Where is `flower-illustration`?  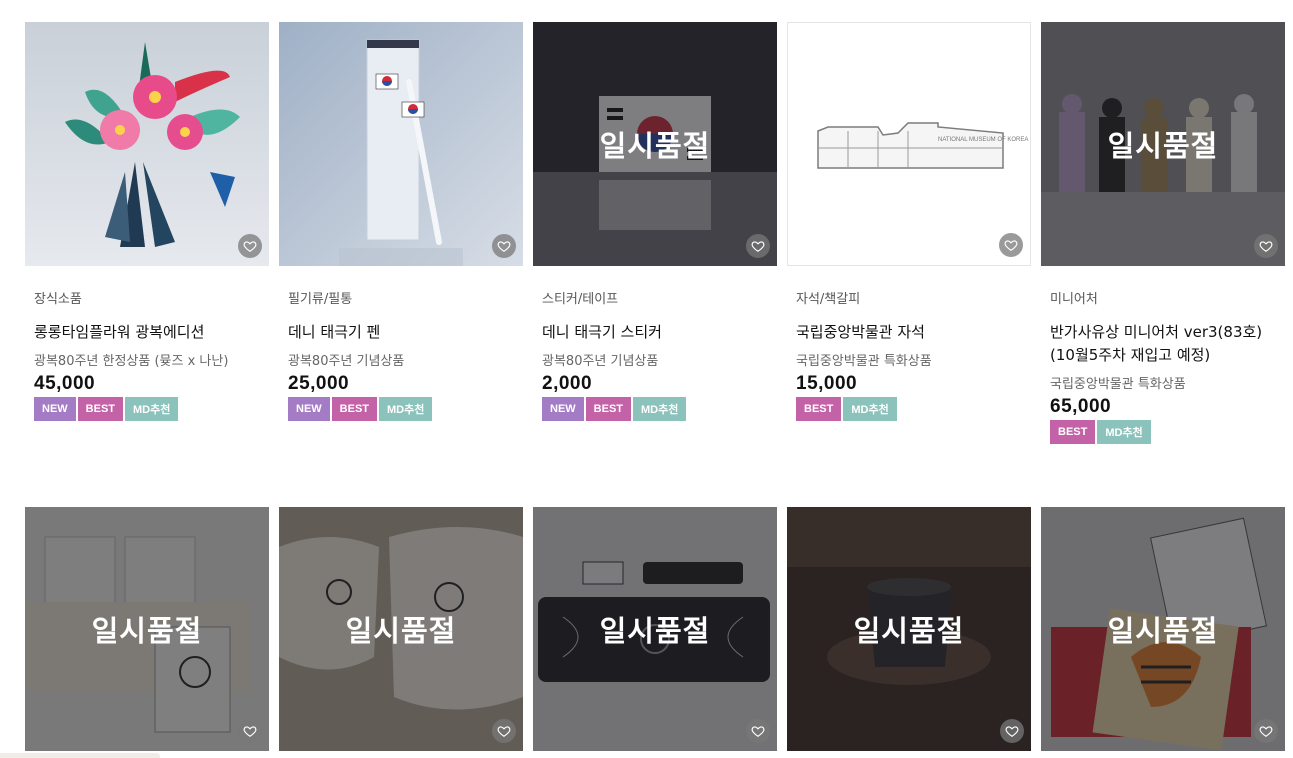
flower-illustration is located at coordinates (147, 144).